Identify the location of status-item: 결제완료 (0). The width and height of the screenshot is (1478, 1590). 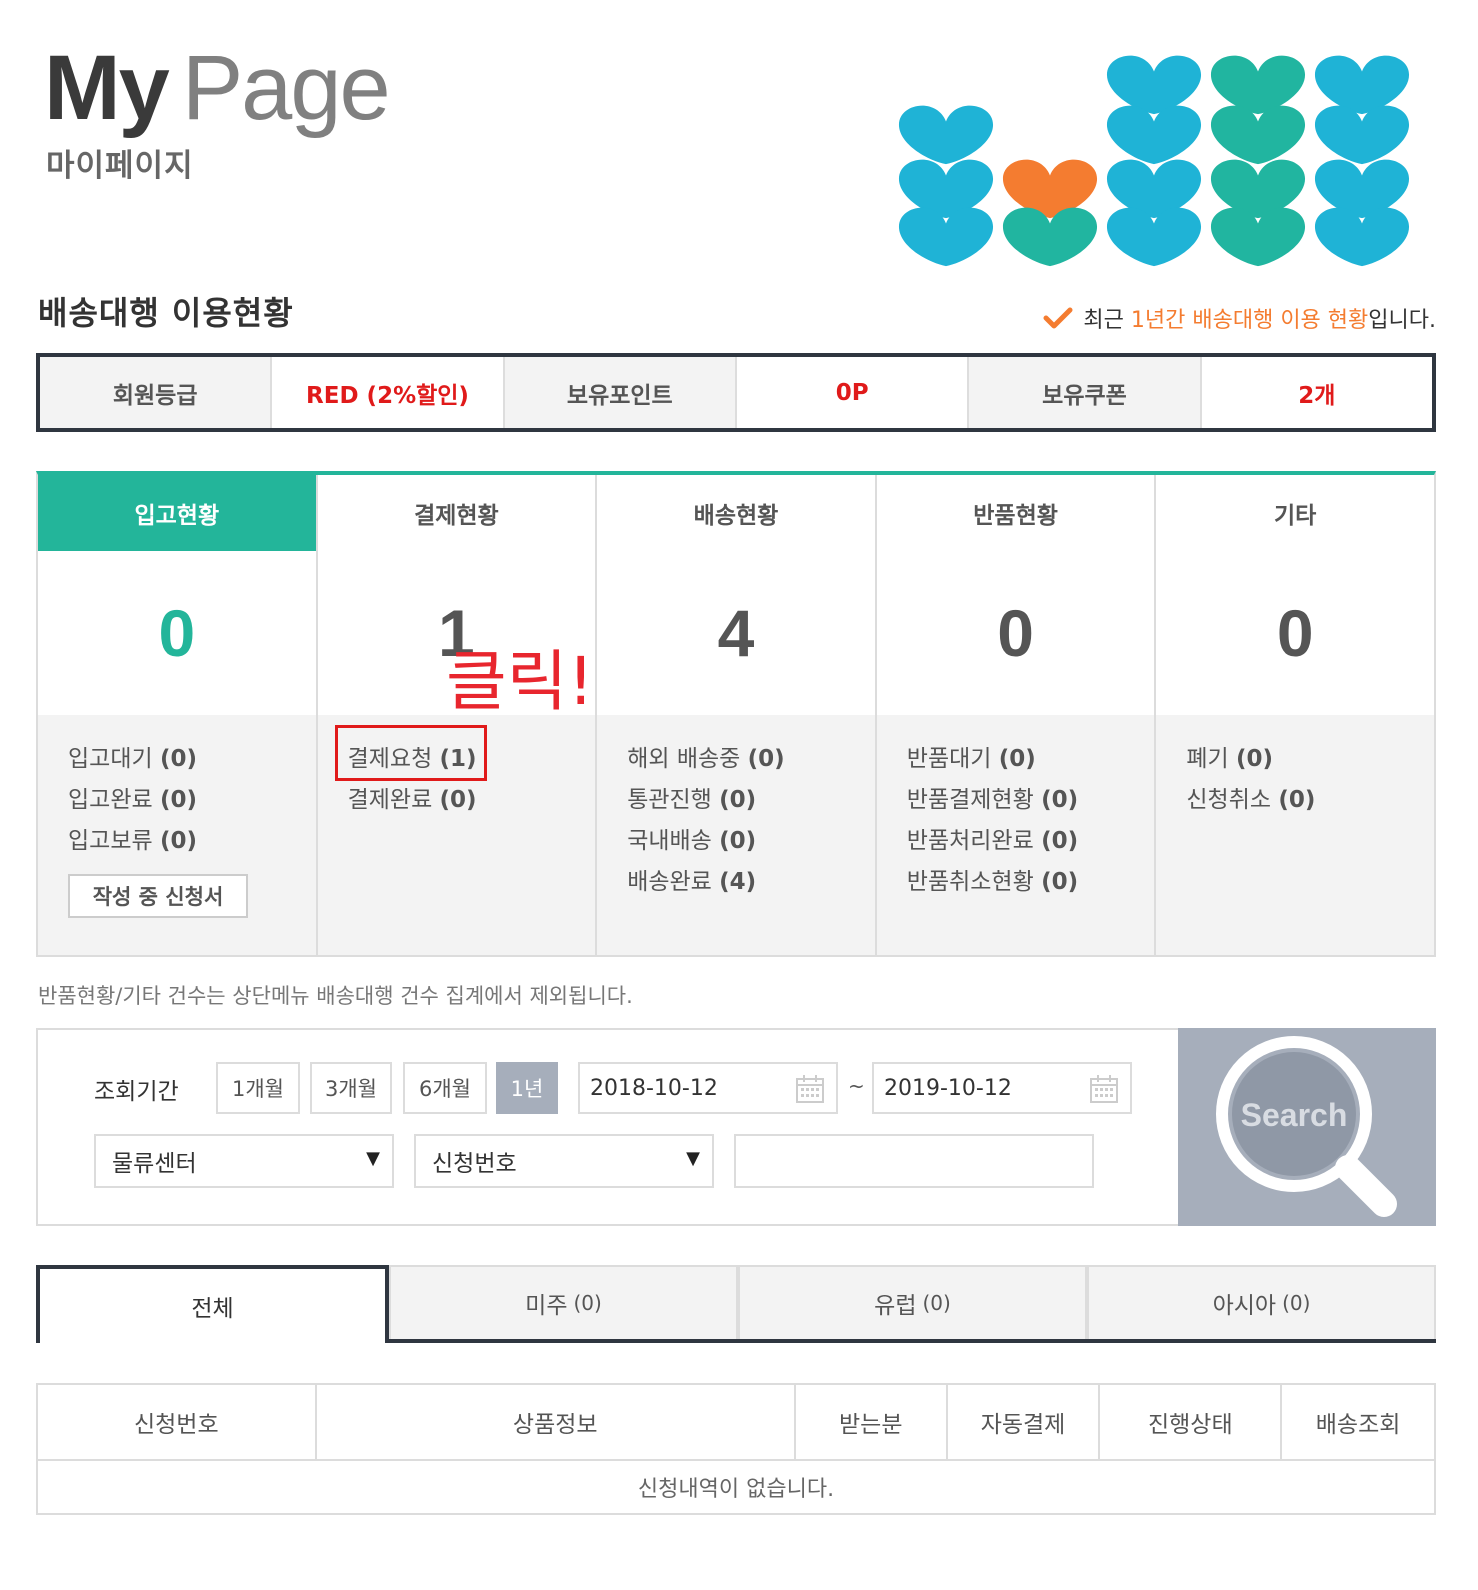
(472, 800).